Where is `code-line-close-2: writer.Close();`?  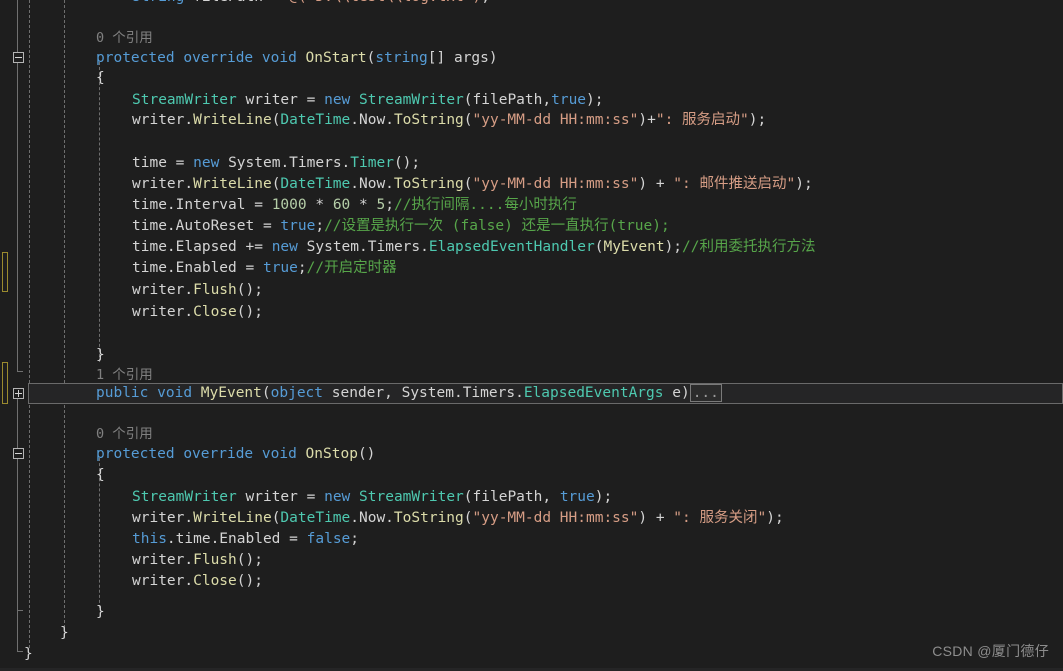
code-line-close-2: writer.Close(); is located at coordinates (197, 581).